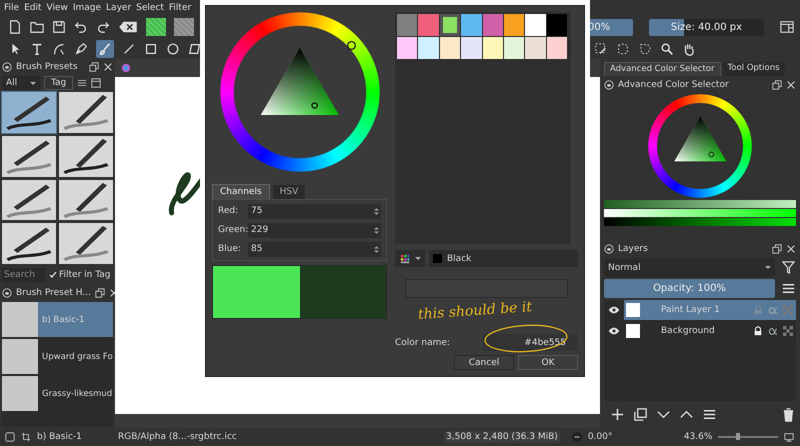  Describe the element at coordinates (126, 68) in the screenshot. I see `document-icon` at that location.